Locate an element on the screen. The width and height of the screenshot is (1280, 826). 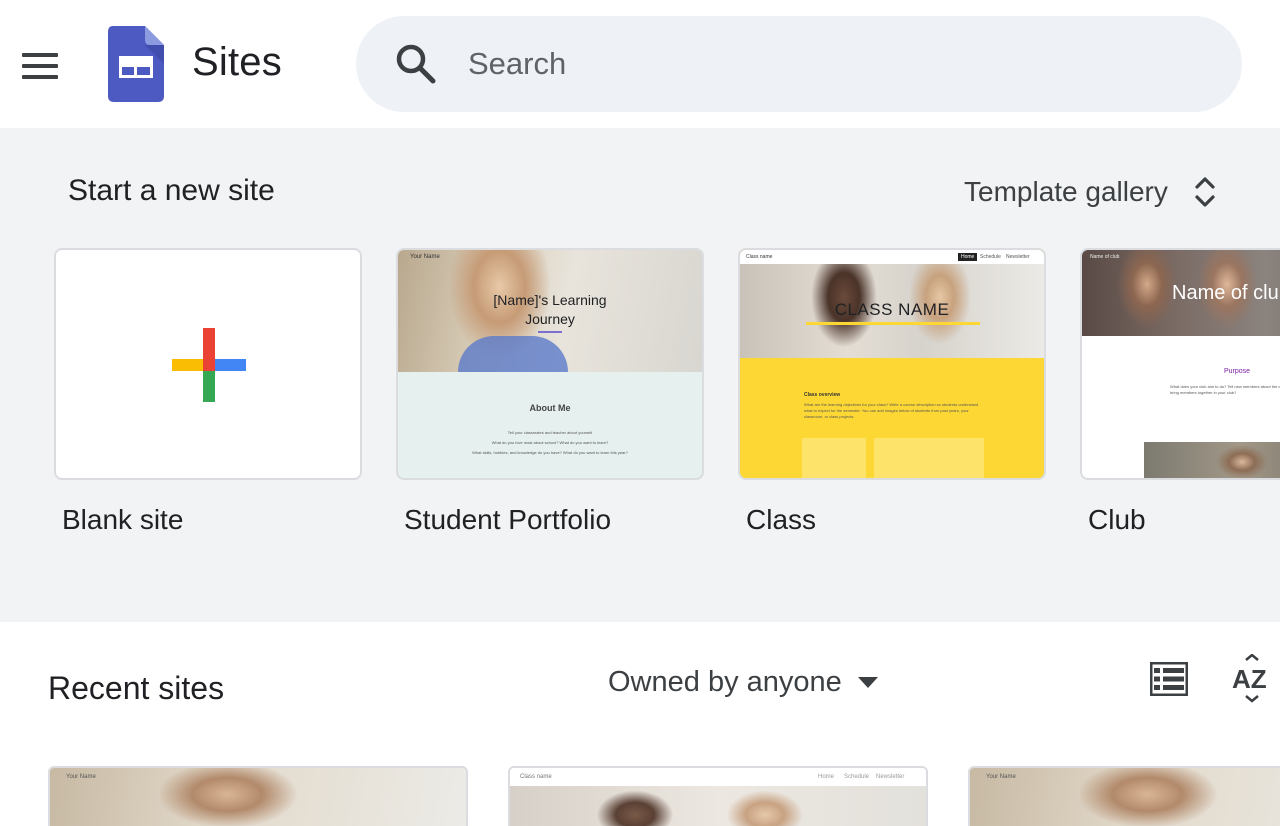
template-card-blank: Blank site is located at coordinates (208, 392).